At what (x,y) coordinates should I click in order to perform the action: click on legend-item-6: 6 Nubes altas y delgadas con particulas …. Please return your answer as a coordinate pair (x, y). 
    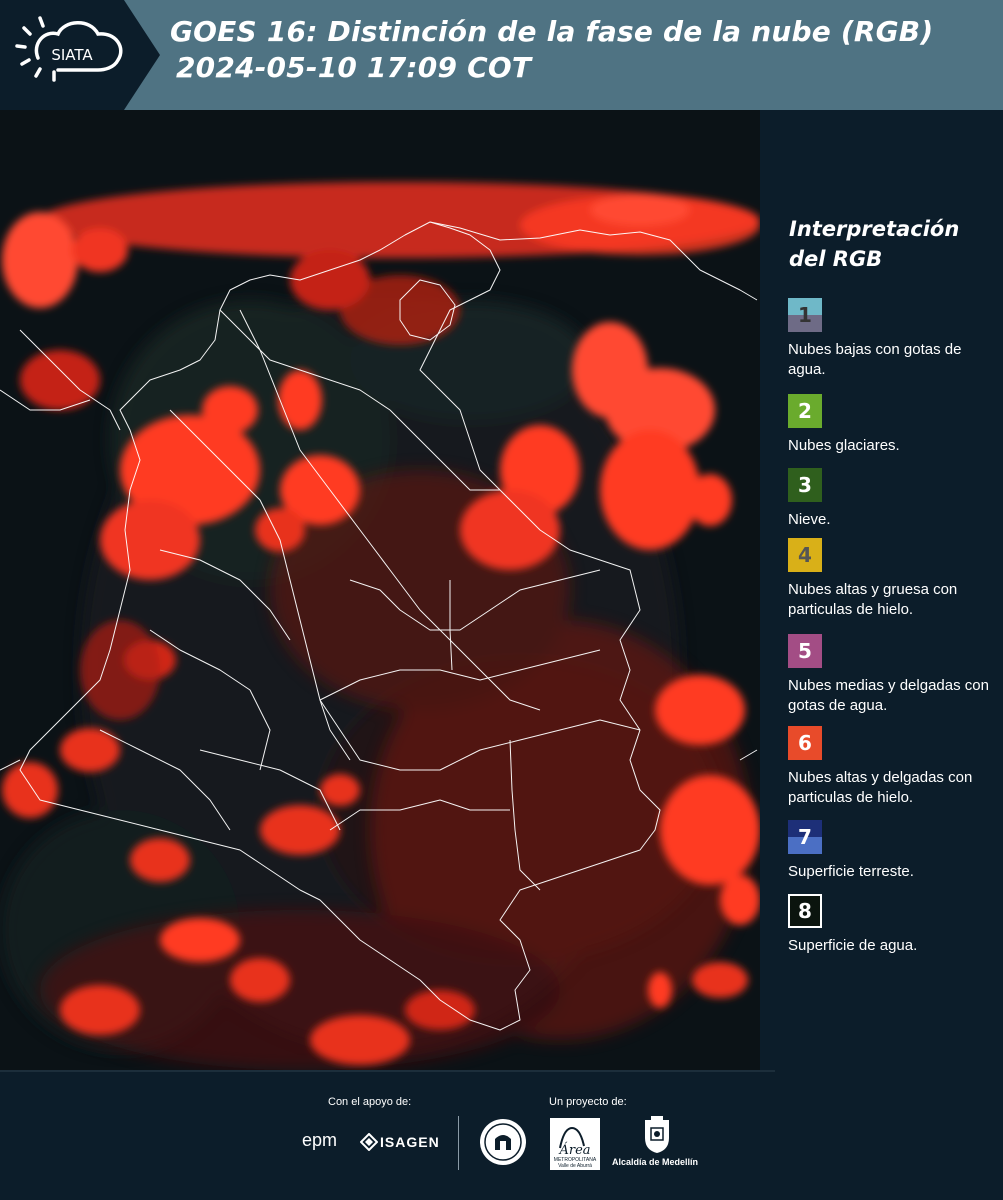
    Looking at the image, I should click on (893, 767).